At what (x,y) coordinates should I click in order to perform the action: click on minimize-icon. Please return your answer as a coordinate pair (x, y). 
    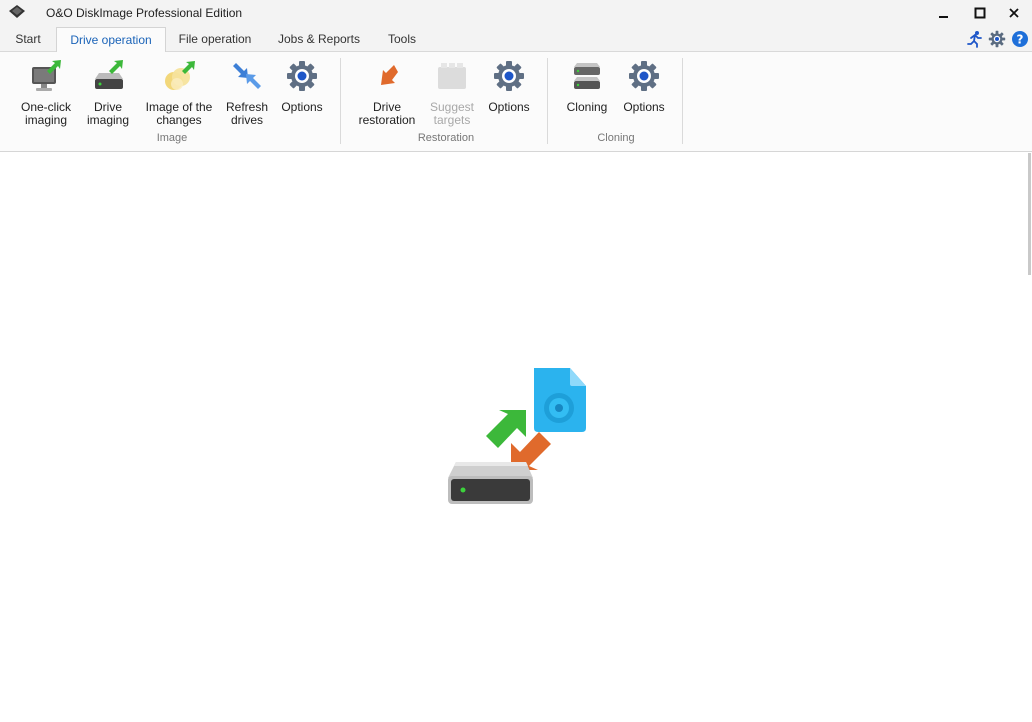
    Looking at the image, I should click on (943, 17).